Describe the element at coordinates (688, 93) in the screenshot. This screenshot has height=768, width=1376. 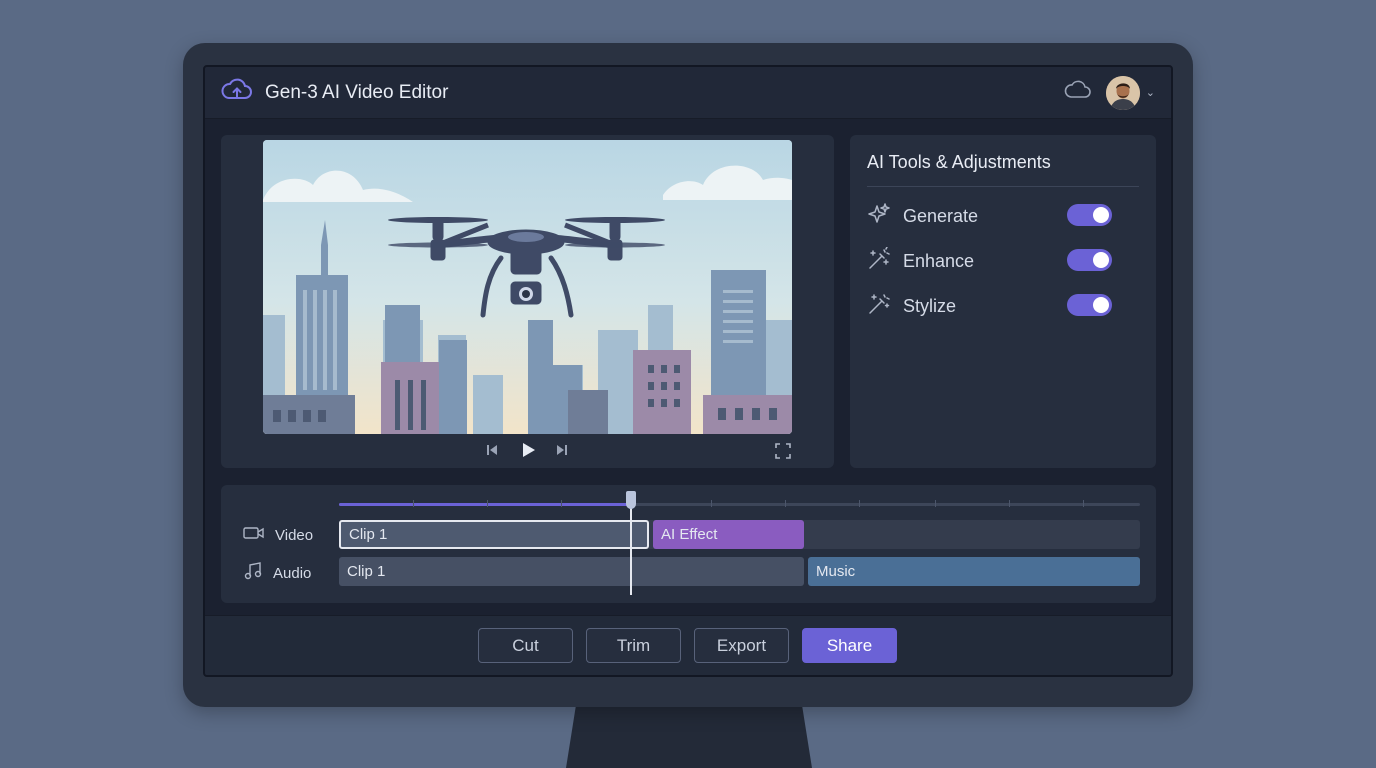
I see `title-bar: Gen-3 AI Video Editor ⌄` at that location.